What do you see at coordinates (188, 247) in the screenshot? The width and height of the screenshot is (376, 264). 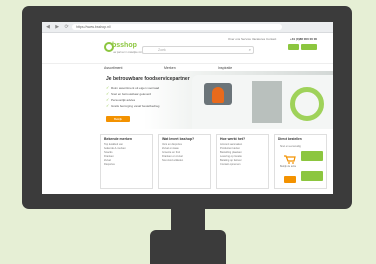 I see `monitor-stand` at bounding box center [188, 247].